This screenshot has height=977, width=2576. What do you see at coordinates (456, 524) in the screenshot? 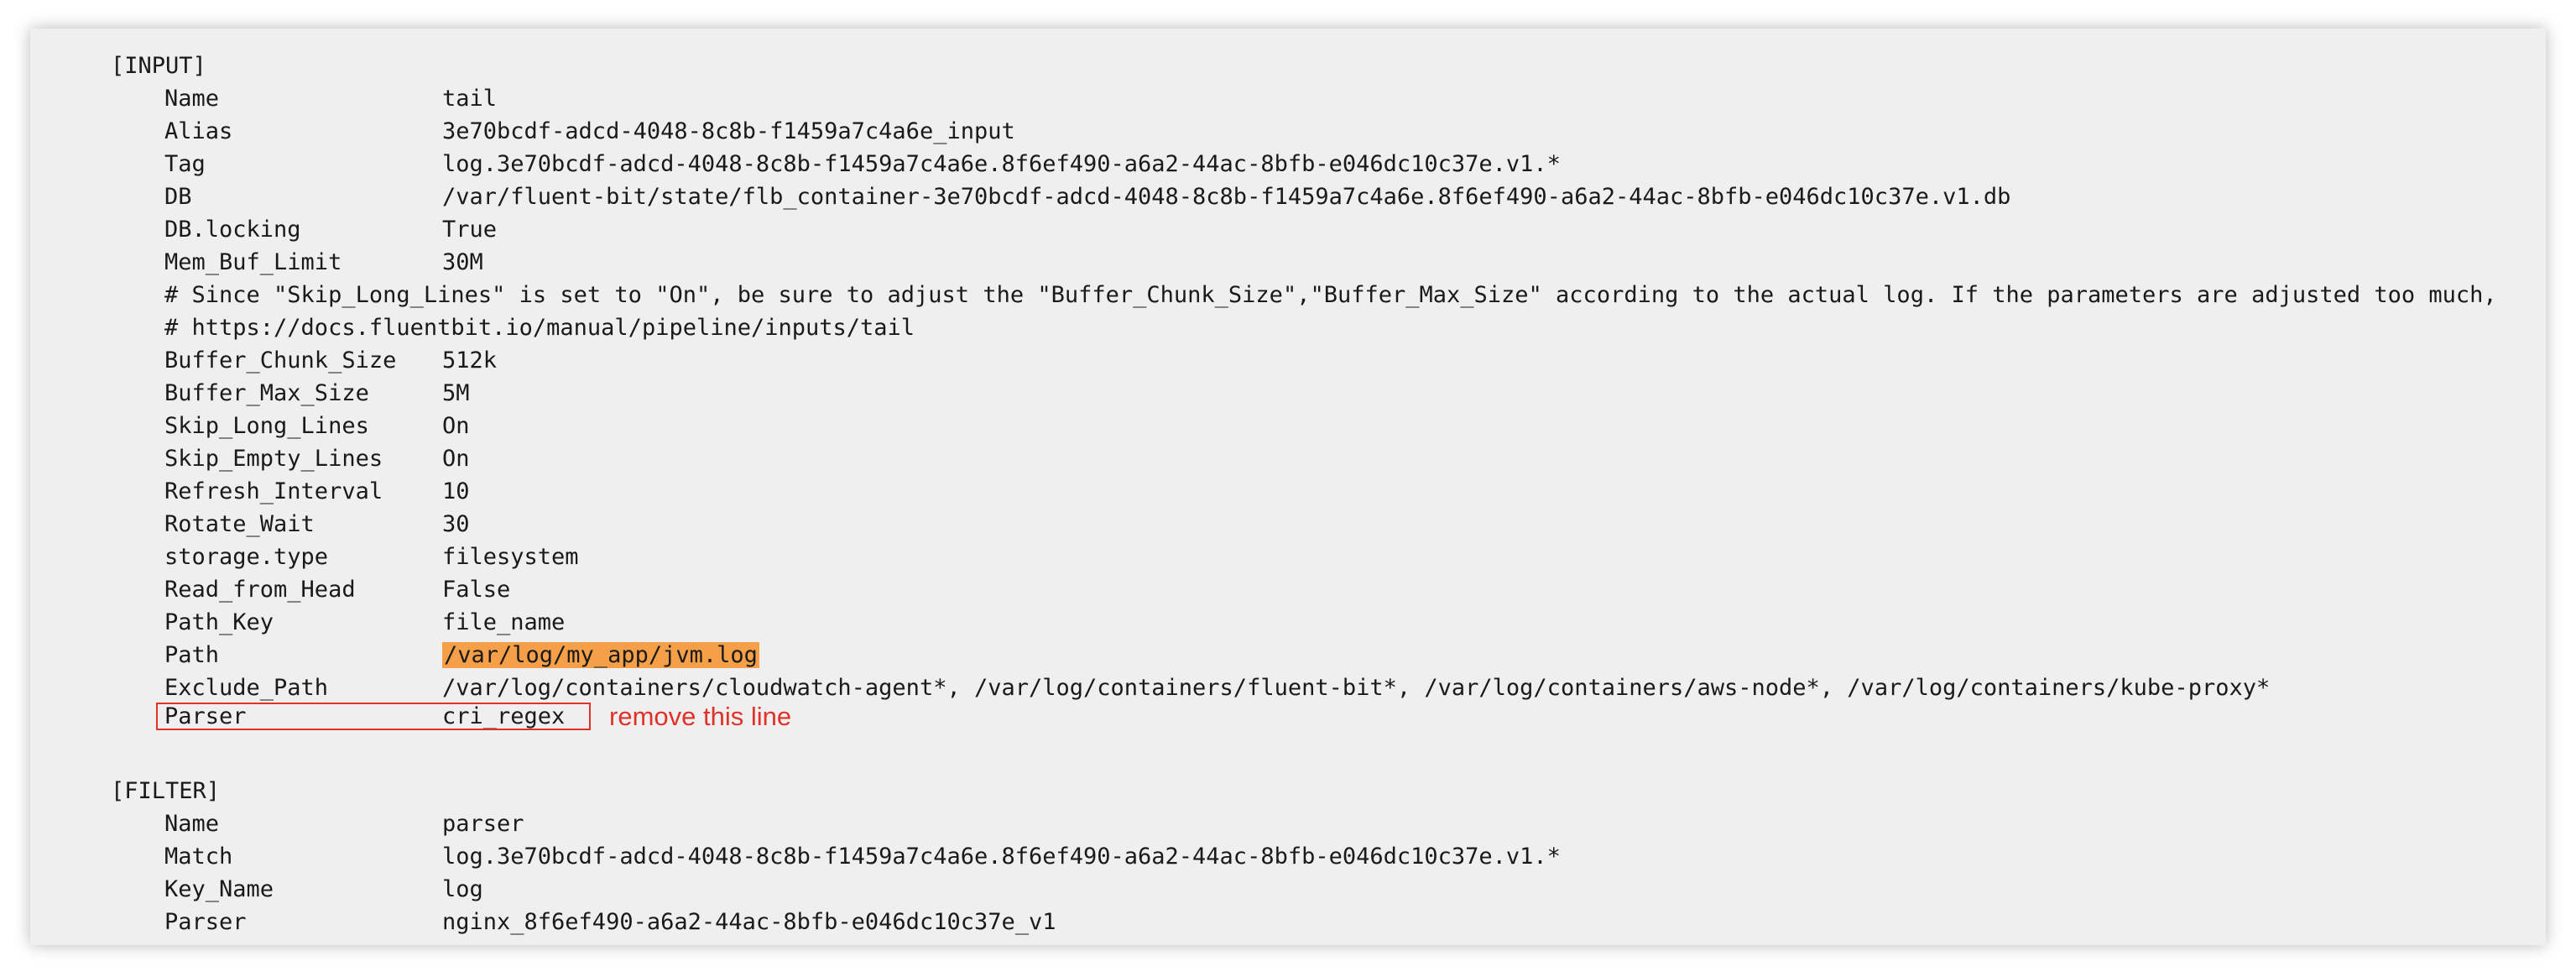
I see `input-value-rotate-wait: 30` at bounding box center [456, 524].